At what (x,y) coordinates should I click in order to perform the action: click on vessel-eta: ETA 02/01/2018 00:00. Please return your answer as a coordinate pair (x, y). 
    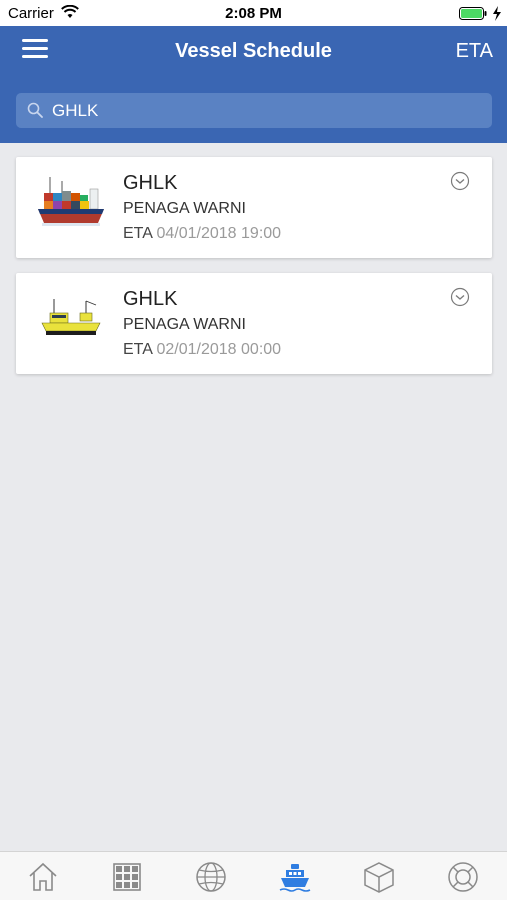
    Looking at the image, I should click on (202, 350).